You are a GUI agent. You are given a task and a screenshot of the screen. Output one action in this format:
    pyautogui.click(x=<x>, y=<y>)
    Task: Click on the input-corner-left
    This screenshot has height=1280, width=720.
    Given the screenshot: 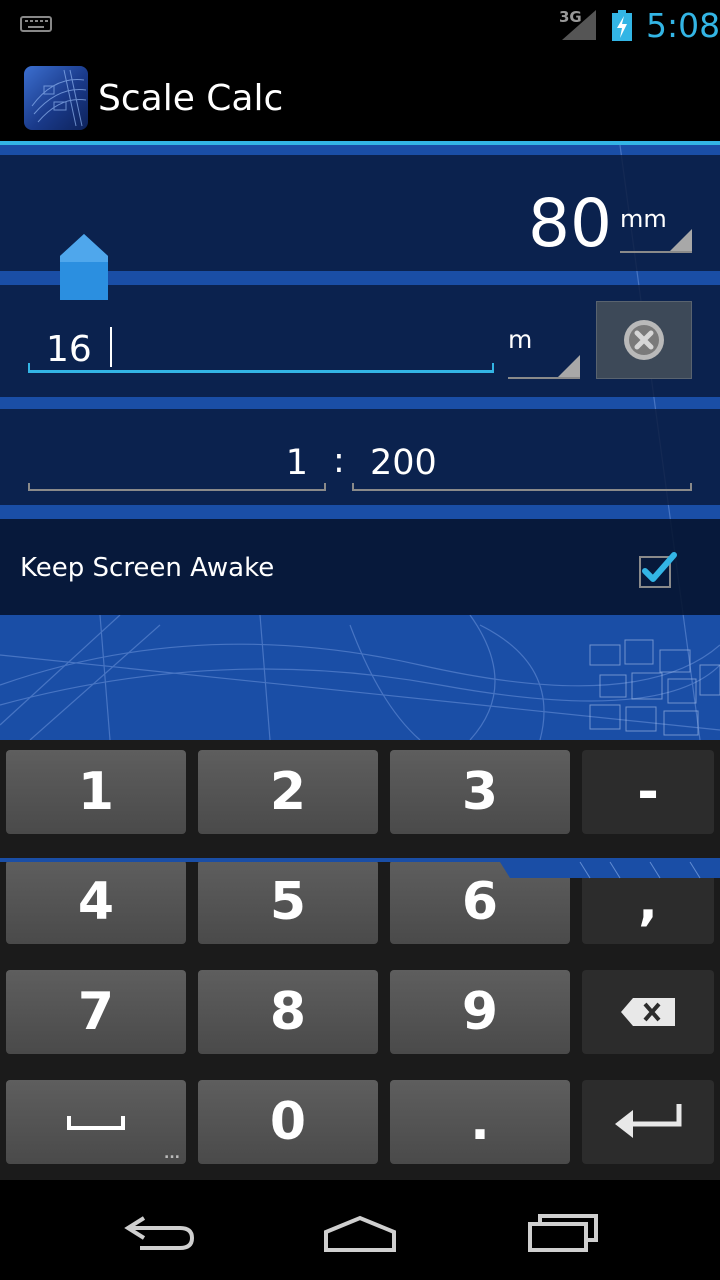 What is the action you would take?
    pyautogui.click(x=29, y=368)
    